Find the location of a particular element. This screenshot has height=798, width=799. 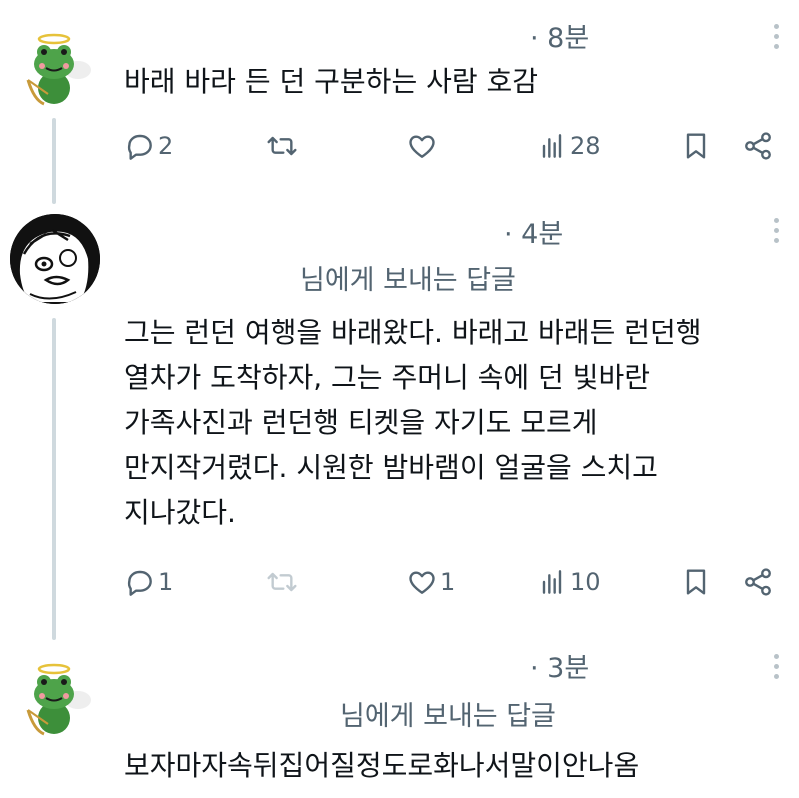

avatar-sketch is located at coordinates (55, 259).